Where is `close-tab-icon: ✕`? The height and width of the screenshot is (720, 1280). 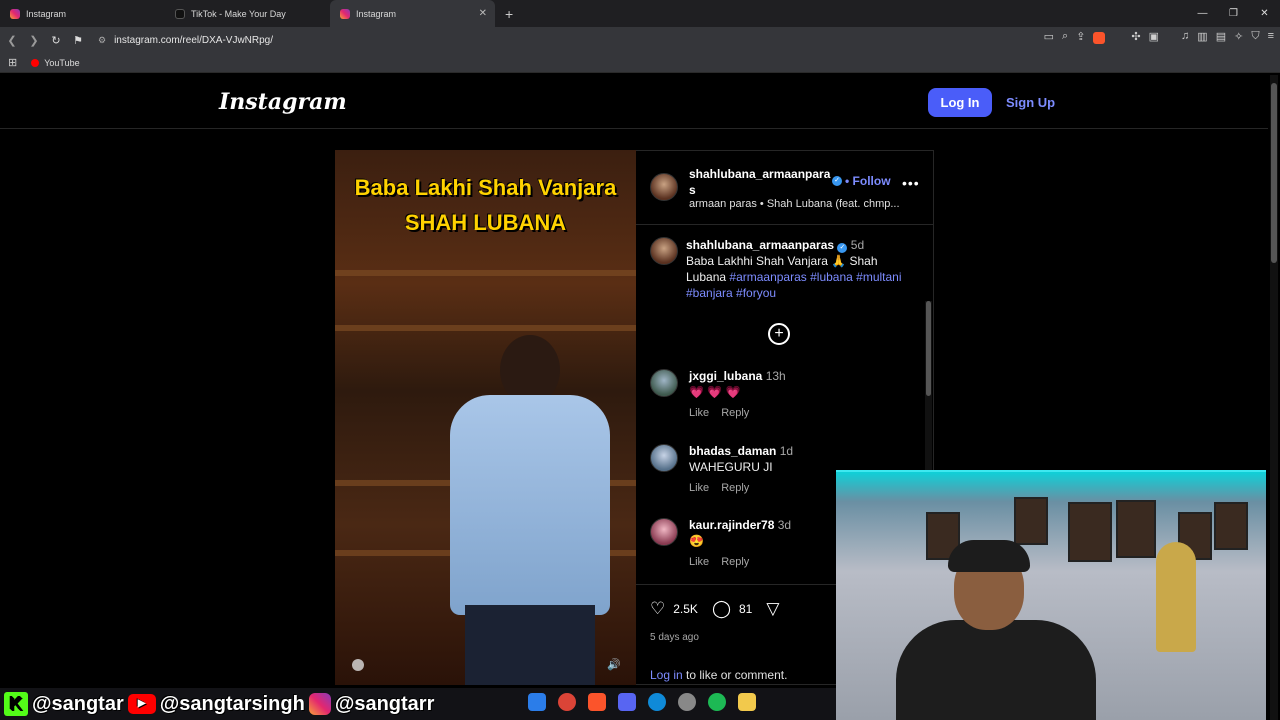 close-tab-icon: ✕ is located at coordinates (483, 13).